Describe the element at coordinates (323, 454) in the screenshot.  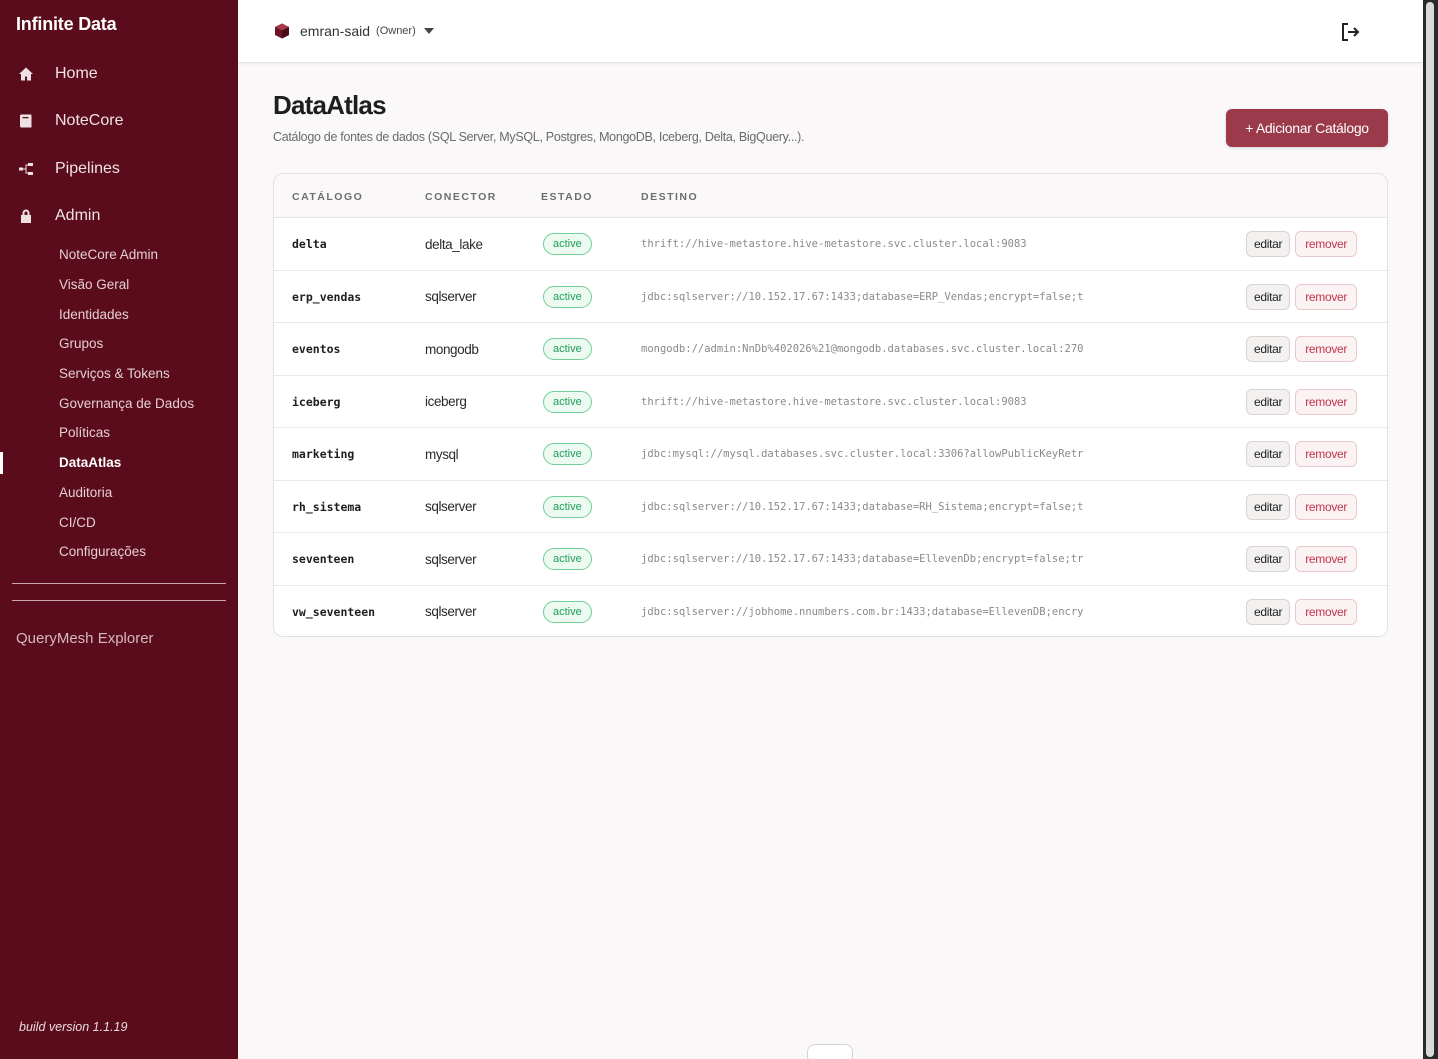
I see `catalog-name: marketing` at that location.